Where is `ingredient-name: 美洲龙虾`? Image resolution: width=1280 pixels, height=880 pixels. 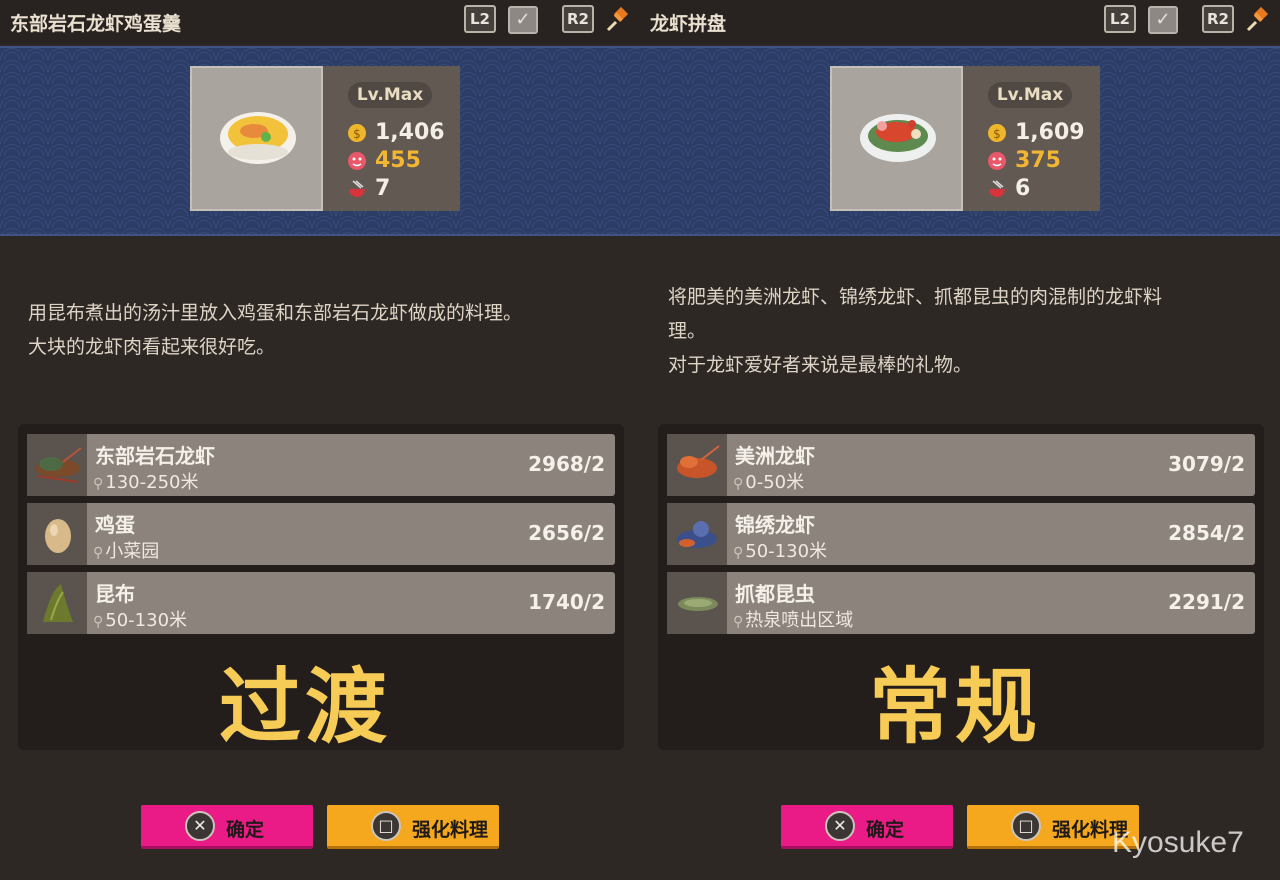 ingredient-name: 美洲龙虾 is located at coordinates (775, 456).